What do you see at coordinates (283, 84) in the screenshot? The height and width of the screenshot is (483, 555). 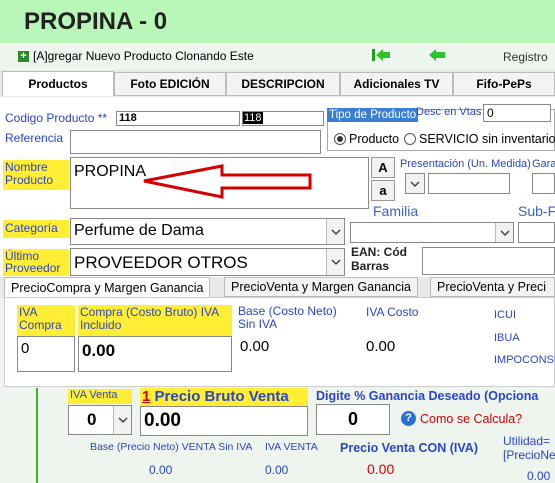 I see `tab-descripcion: DESCRIPCION` at bounding box center [283, 84].